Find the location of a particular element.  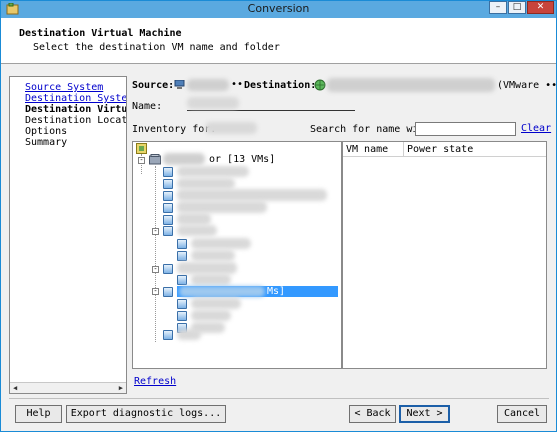

nav-item-options: Options is located at coordinates (46, 131).